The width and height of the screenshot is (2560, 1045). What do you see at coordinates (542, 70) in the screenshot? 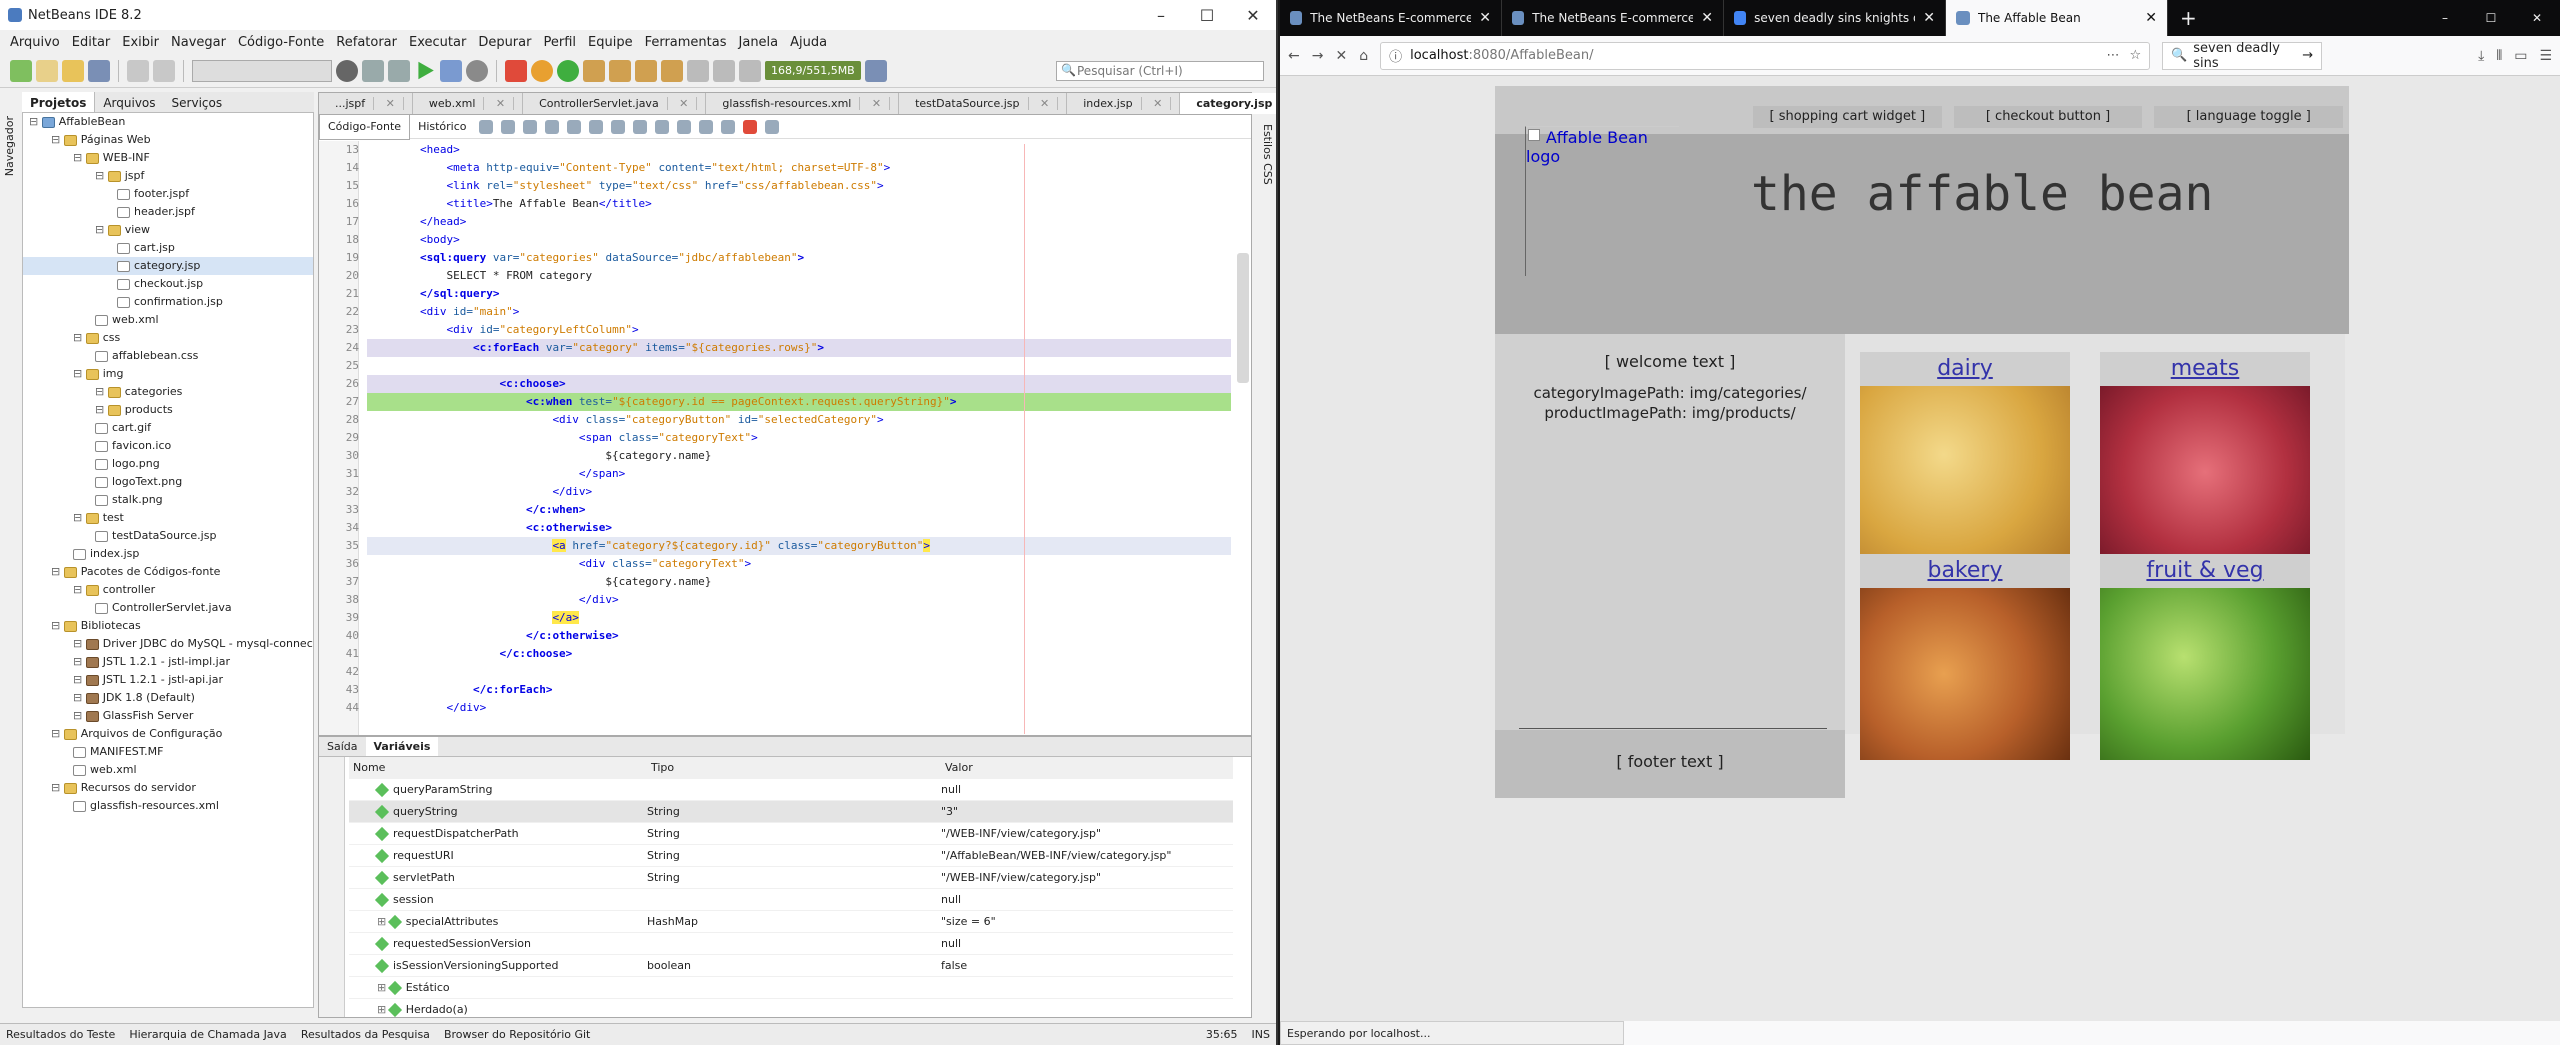
I see `pause-icon` at bounding box center [542, 70].